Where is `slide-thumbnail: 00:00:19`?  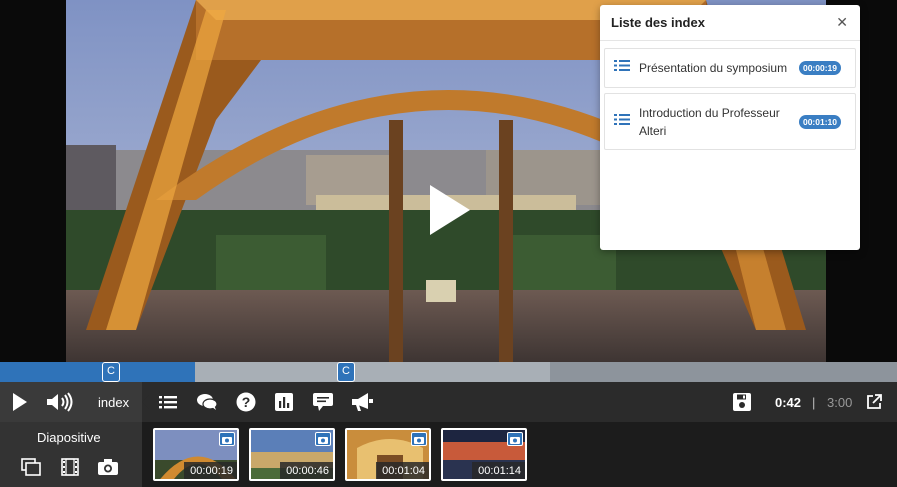 slide-thumbnail: 00:00:19 is located at coordinates (196, 454).